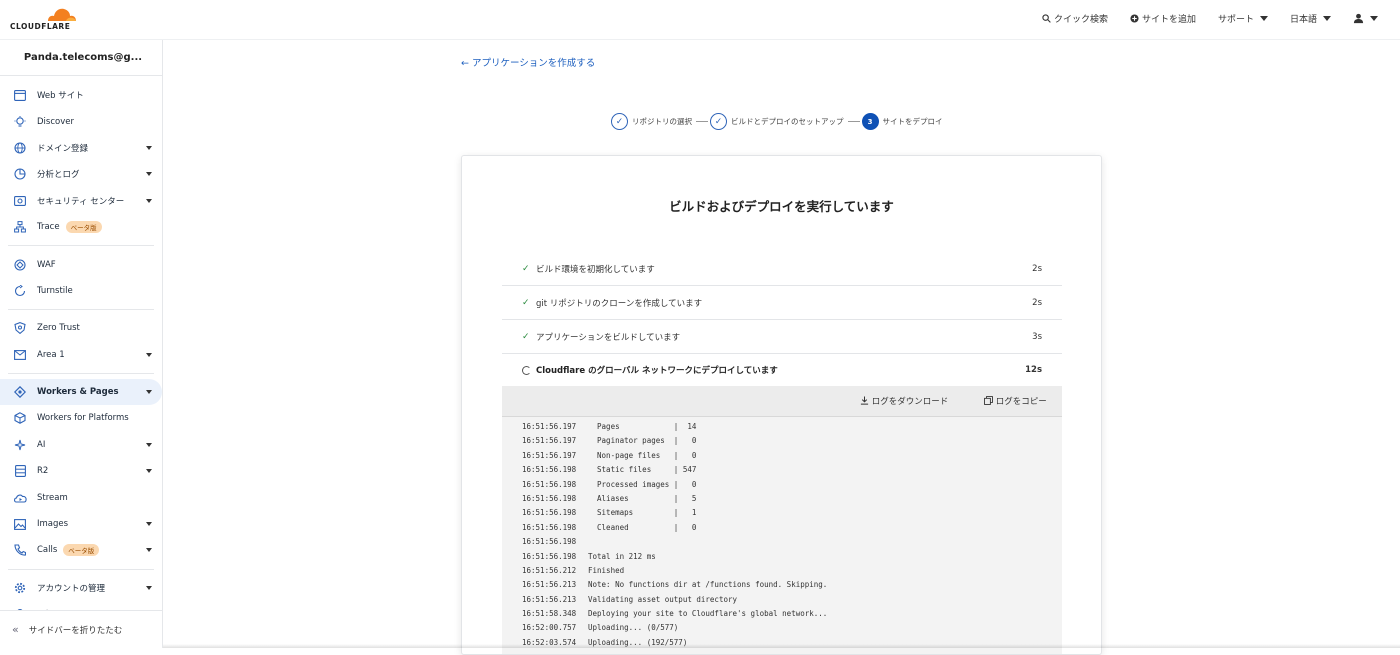 The width and height of the screenshot is (1400, 655). I want to click on sidebar-item-label: セキュリティ センター, so click(80, 201).